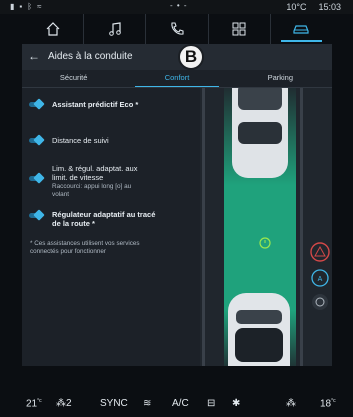 This screenshot has height=417, width=353. Describe the element at coordinates (25, 6) in the screenshot. I see `status-icons: ▮ ▪ ᛒ ≈` at that location.